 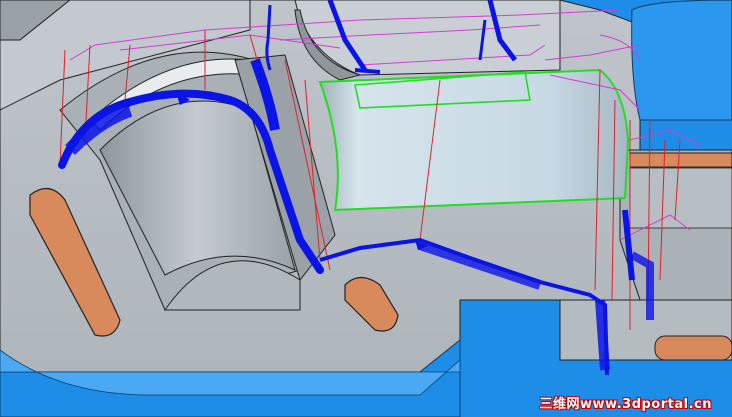 What do you see at coordinates (474, 140) in the screenshot?
I see `selected-cylinder-face` at bounding box center [474, 140].